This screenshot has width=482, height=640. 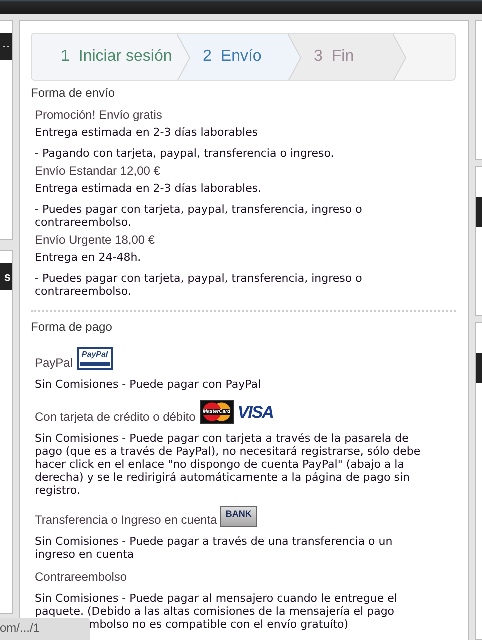 What do you see at coordinates (149, 188) in the screenshot?
I see `delivery-text: Entrega estimada en 2-3 días laborables.` at bounding box center [149, 188].